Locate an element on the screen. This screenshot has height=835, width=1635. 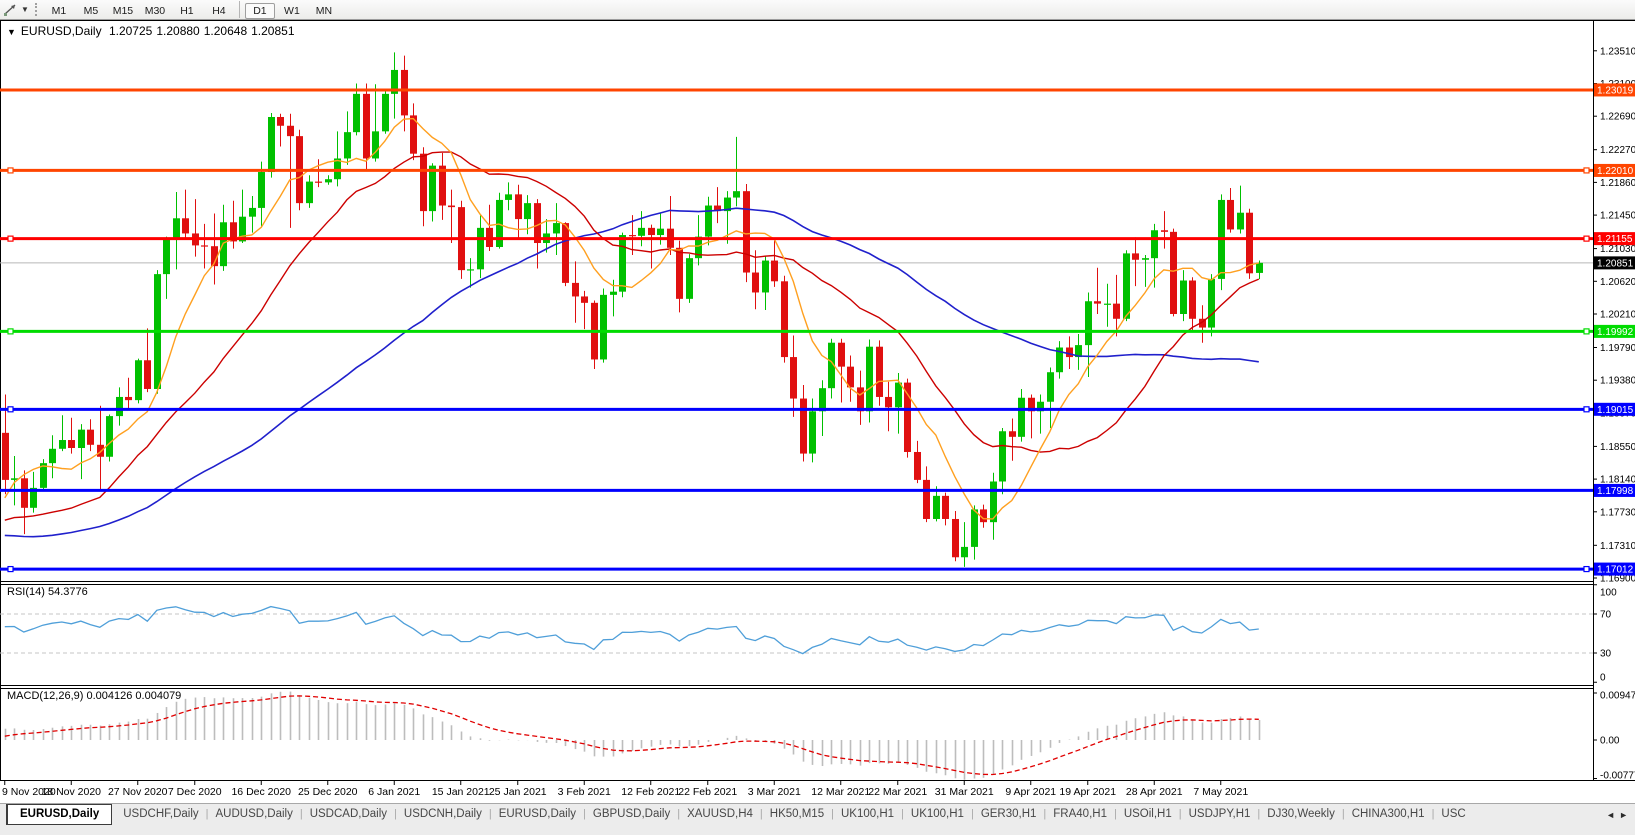
ohlc-low: 1.20648 is located at coordinates (225, 31).